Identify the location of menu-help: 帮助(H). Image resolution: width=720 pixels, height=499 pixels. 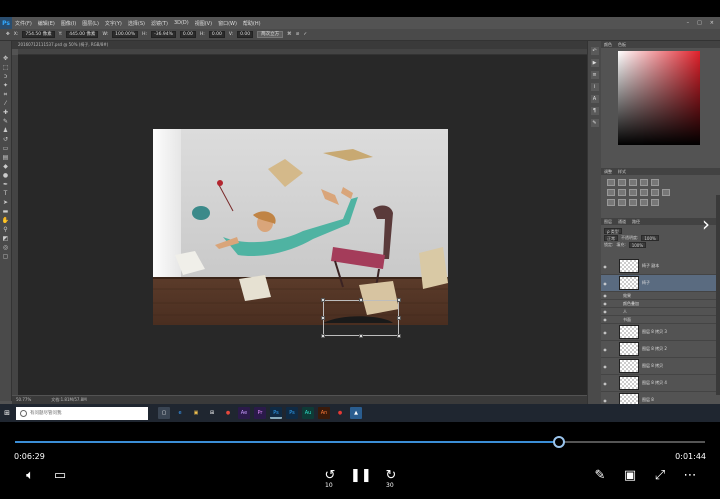
(252, 23).